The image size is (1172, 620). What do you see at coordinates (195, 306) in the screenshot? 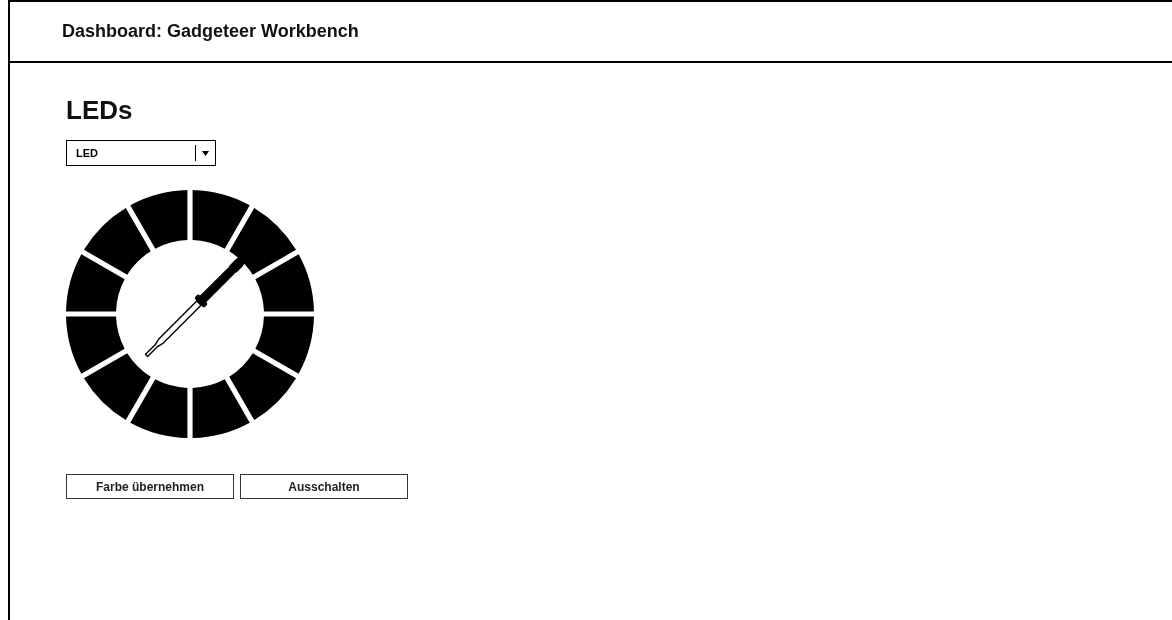
I see `eyedropper-icon` at bounding box center [195, 306].